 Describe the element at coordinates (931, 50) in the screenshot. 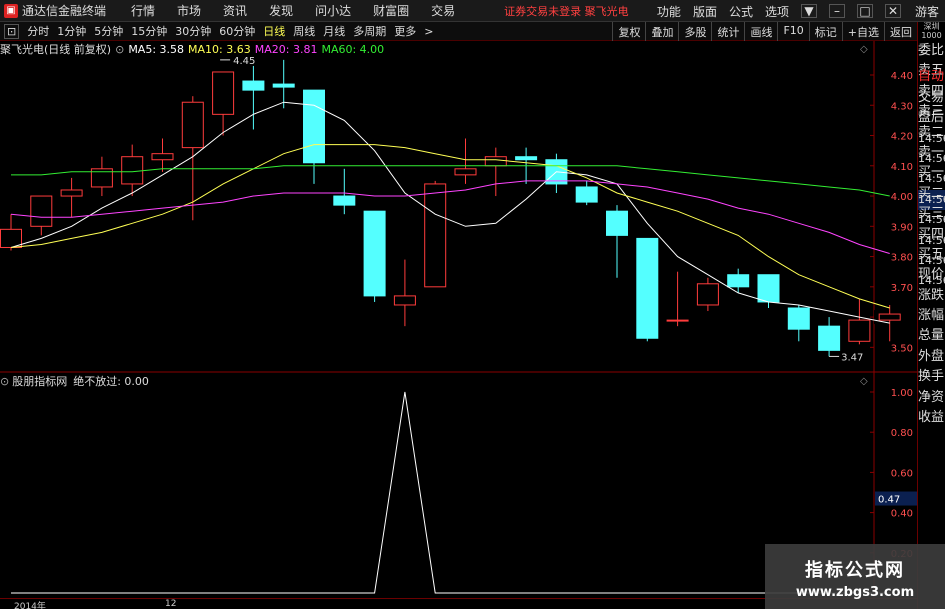

I see `side-label-0: 委比` at that location.